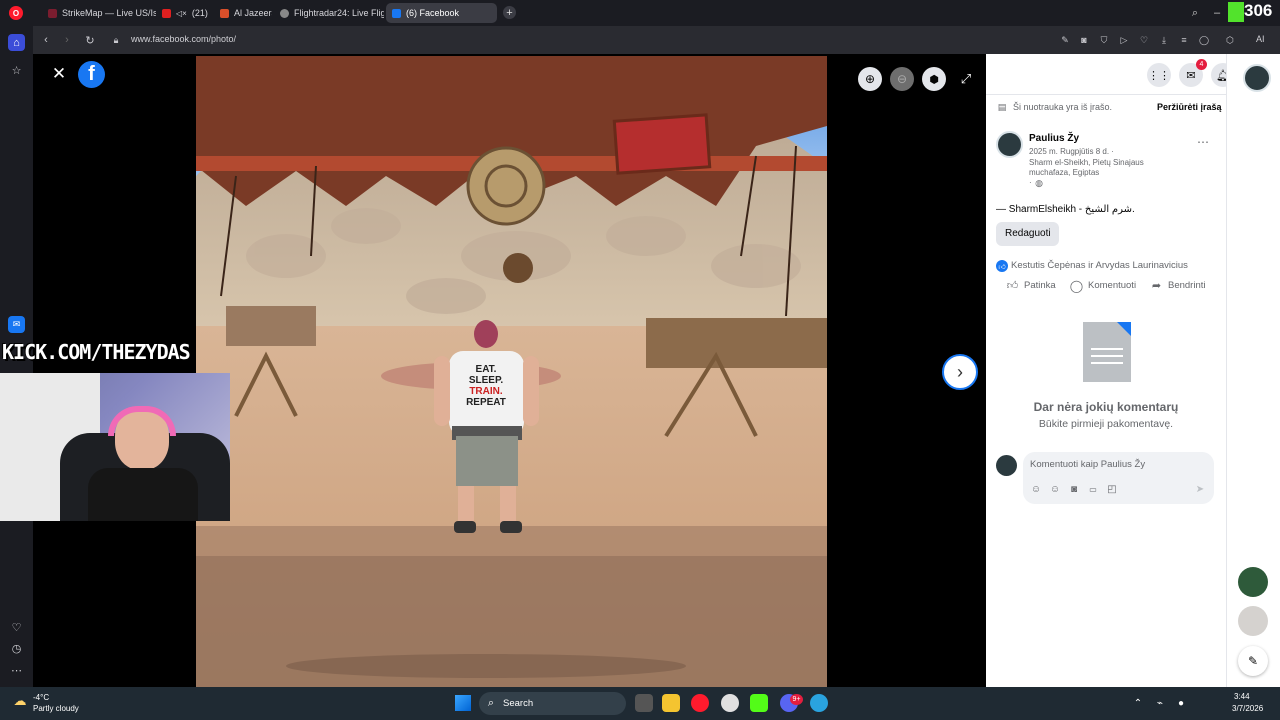 The image size is (1280, 720). What do you see at coordinates (243, 13) in the screenshot?
I see `tab-aljazeera: Al Jazeera Eng` at bounding box center [243, 13].